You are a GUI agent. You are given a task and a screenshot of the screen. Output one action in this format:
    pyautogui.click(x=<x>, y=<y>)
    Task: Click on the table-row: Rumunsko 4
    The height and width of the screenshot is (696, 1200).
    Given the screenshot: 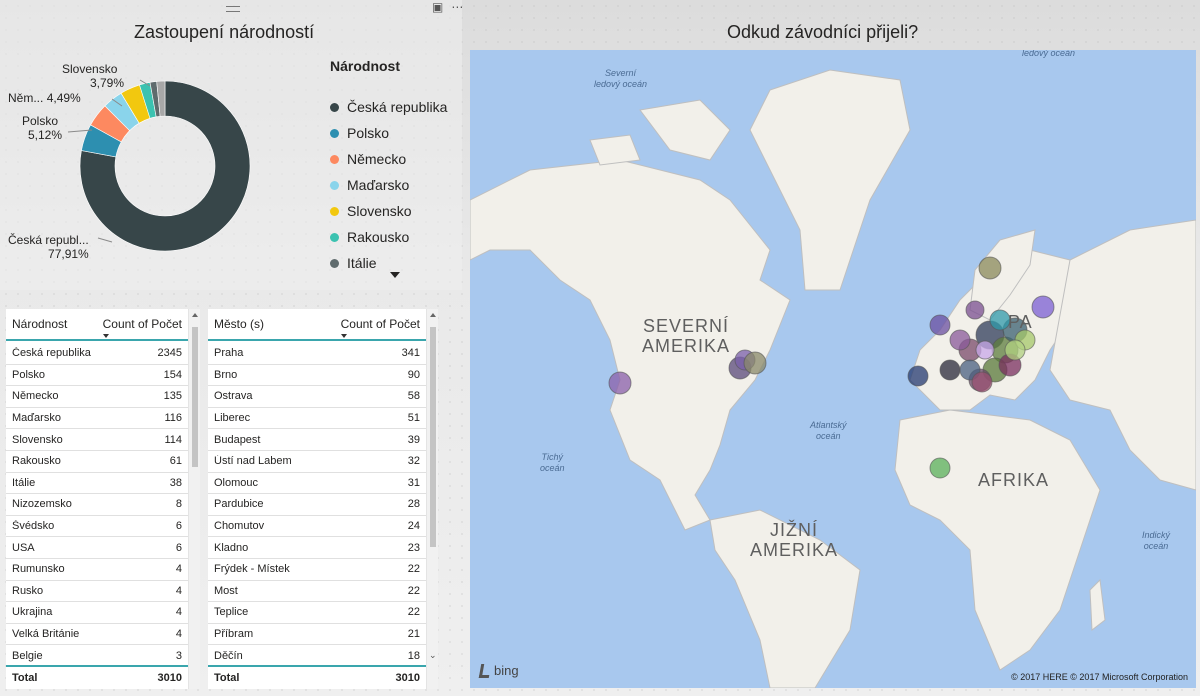 What is the action you would take?
    pyautogui.click(x=97, y=570)
    